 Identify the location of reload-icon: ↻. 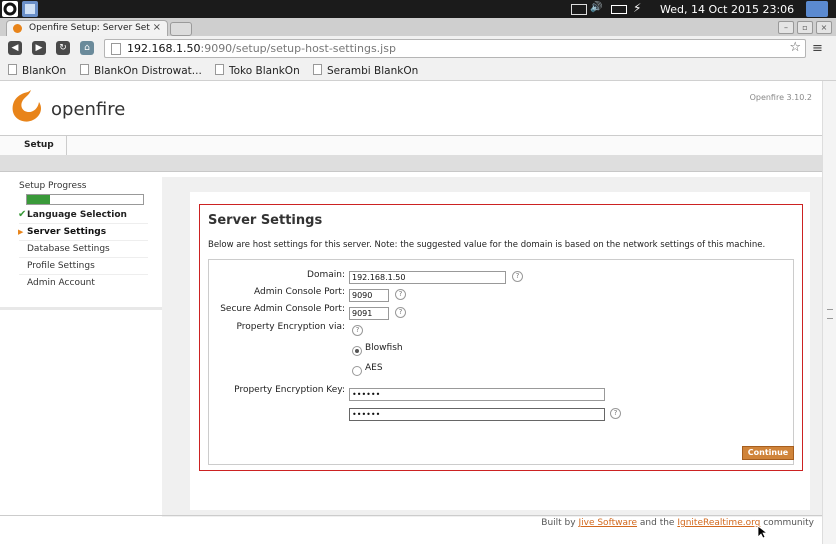
(63, 48).